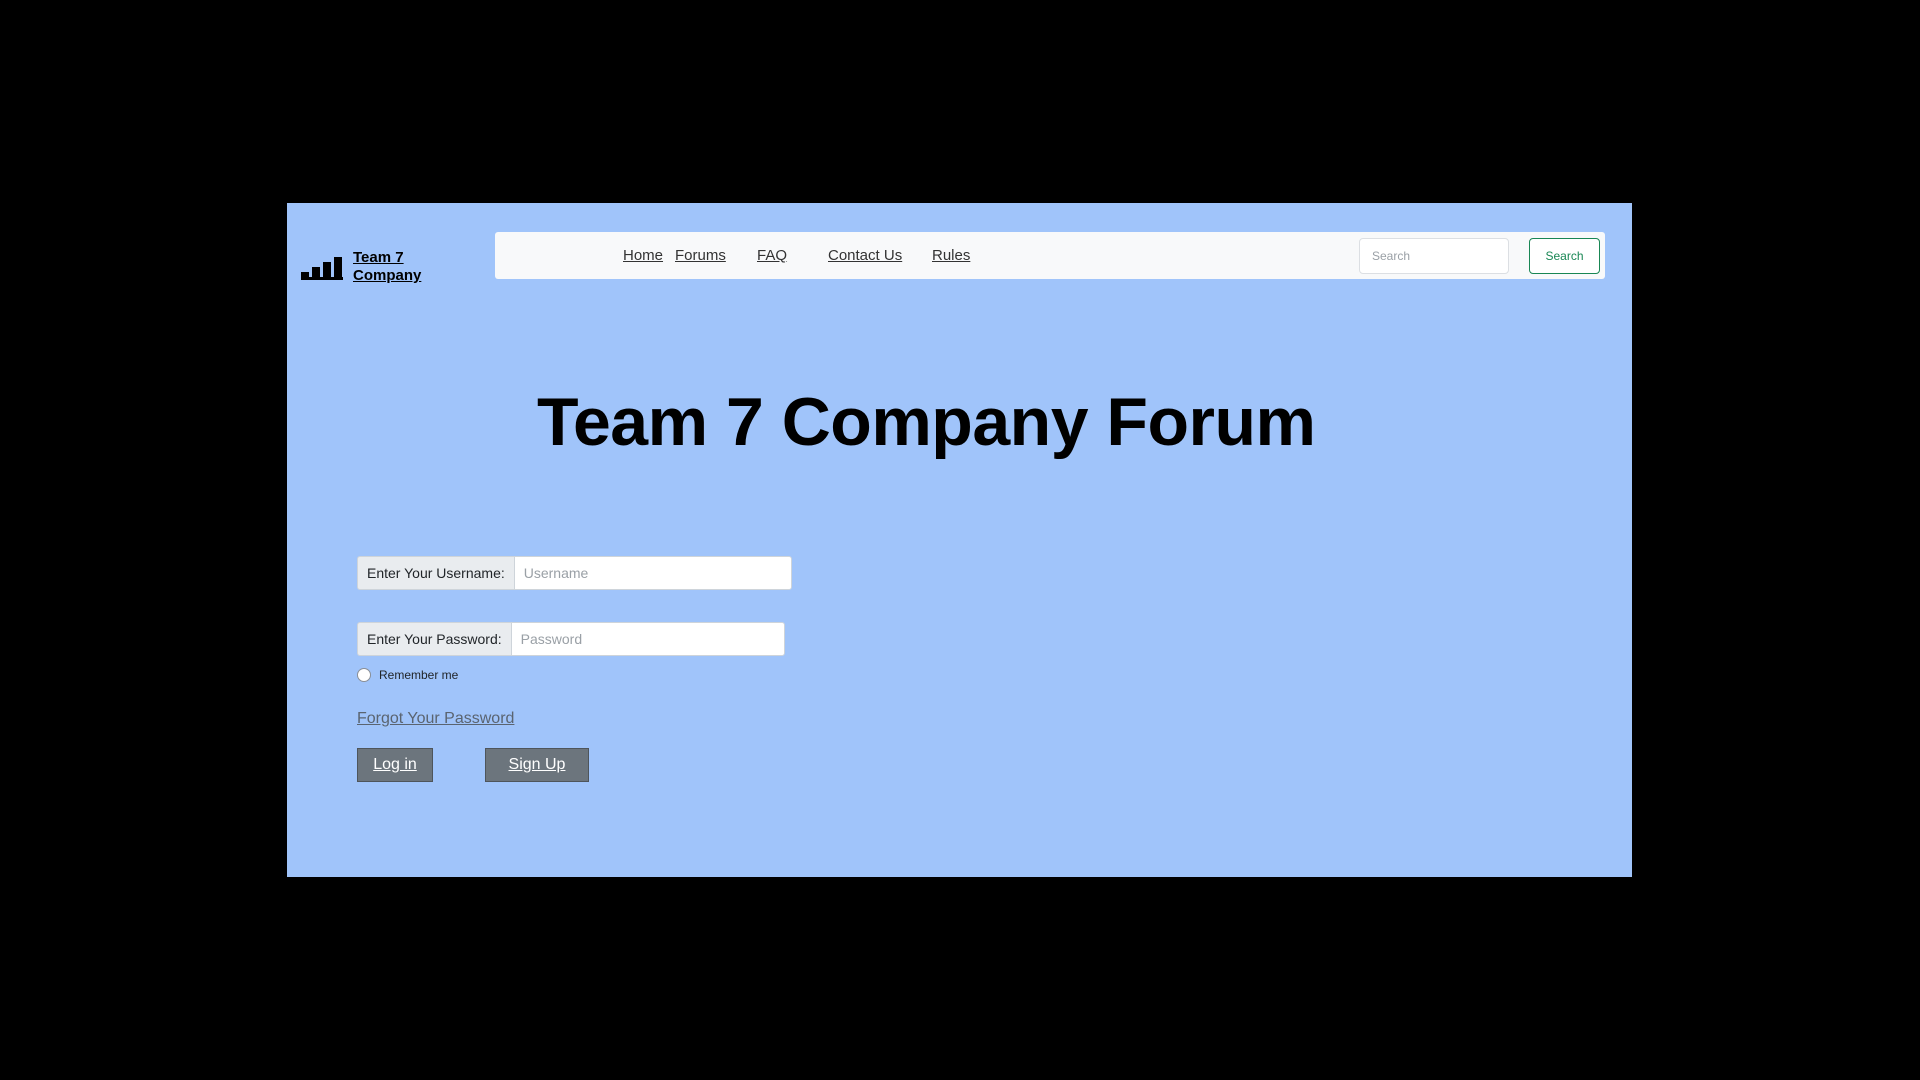 This screenshot has width=1920, height=1080. I want to click on nav-faq-link: FAQ, so click(772, 255).